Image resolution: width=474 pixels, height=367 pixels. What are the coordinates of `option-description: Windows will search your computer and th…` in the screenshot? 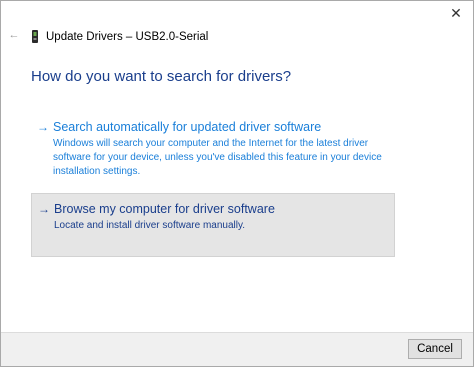 It's located at (217, 157).